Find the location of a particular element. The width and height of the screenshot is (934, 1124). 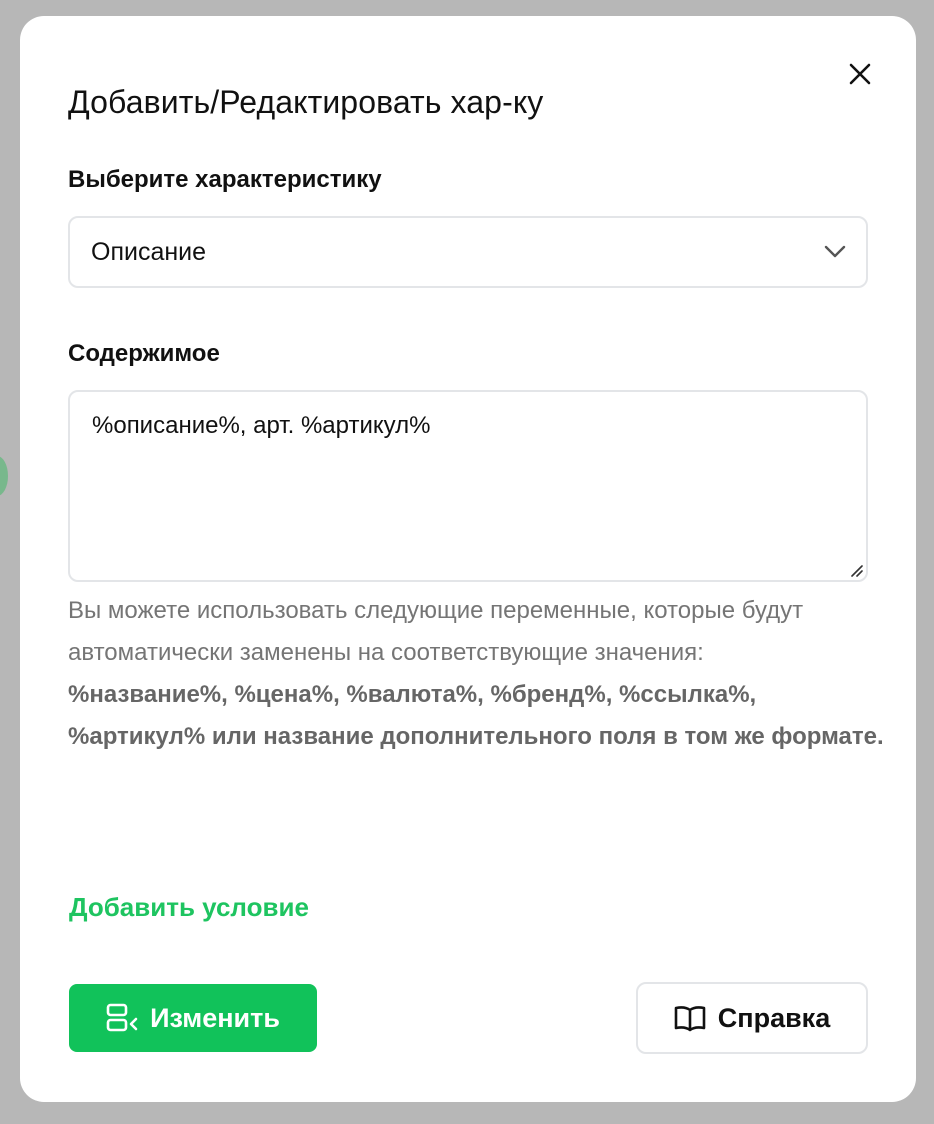

help-button: Справка is located at coordinates (752, 1018).